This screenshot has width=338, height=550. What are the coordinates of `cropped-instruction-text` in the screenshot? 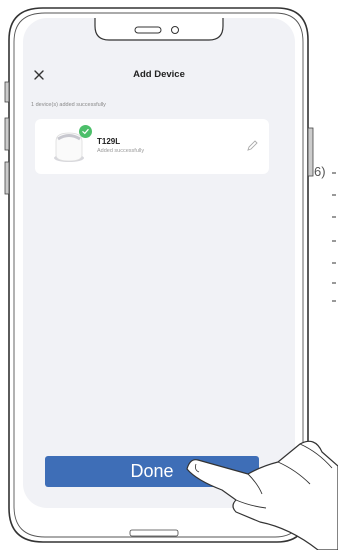 It's located at (334, 237).